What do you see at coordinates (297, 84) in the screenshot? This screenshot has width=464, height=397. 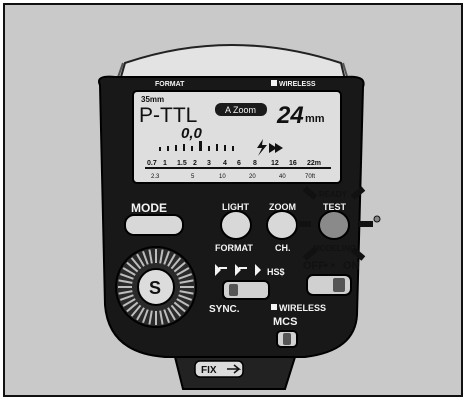 I see `wireless-top-label: WIRELESS` at bounding box center [297, 84].